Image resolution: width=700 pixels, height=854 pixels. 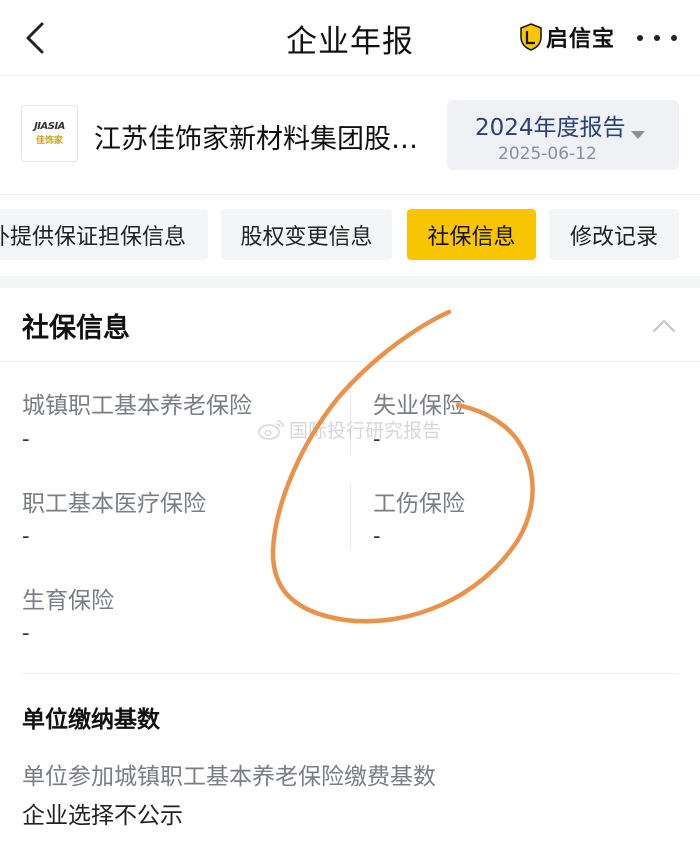 I want to click on watermark: 国际投行研究报告, so click(x=349, y=429).